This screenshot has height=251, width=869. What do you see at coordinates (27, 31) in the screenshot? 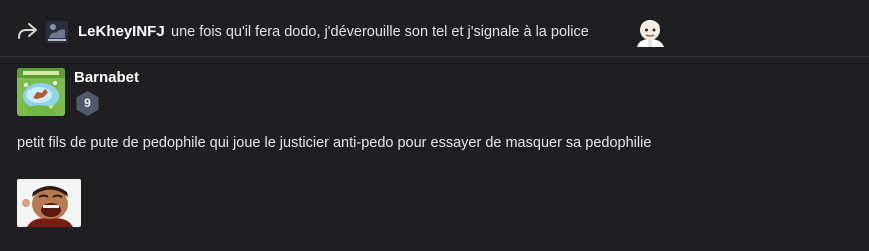
I see `share-forward-icon` at bounding box center [27, 31].